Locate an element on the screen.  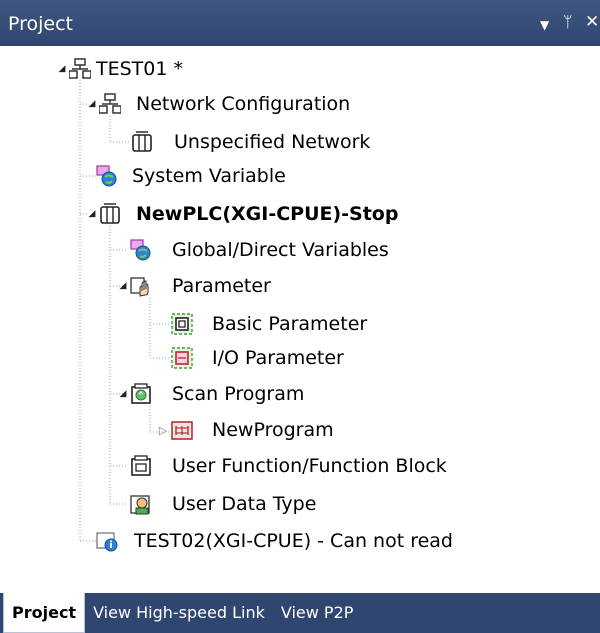
info-project-icon is located at coordinates (107, 542).